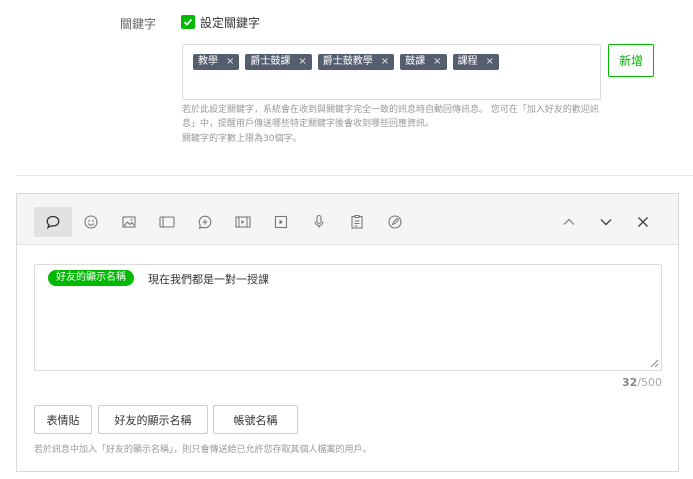  Describe the element at coordinates (255, 419) in the screenshot. I see `insert-account-name-button: 帳號名稱` at that location.